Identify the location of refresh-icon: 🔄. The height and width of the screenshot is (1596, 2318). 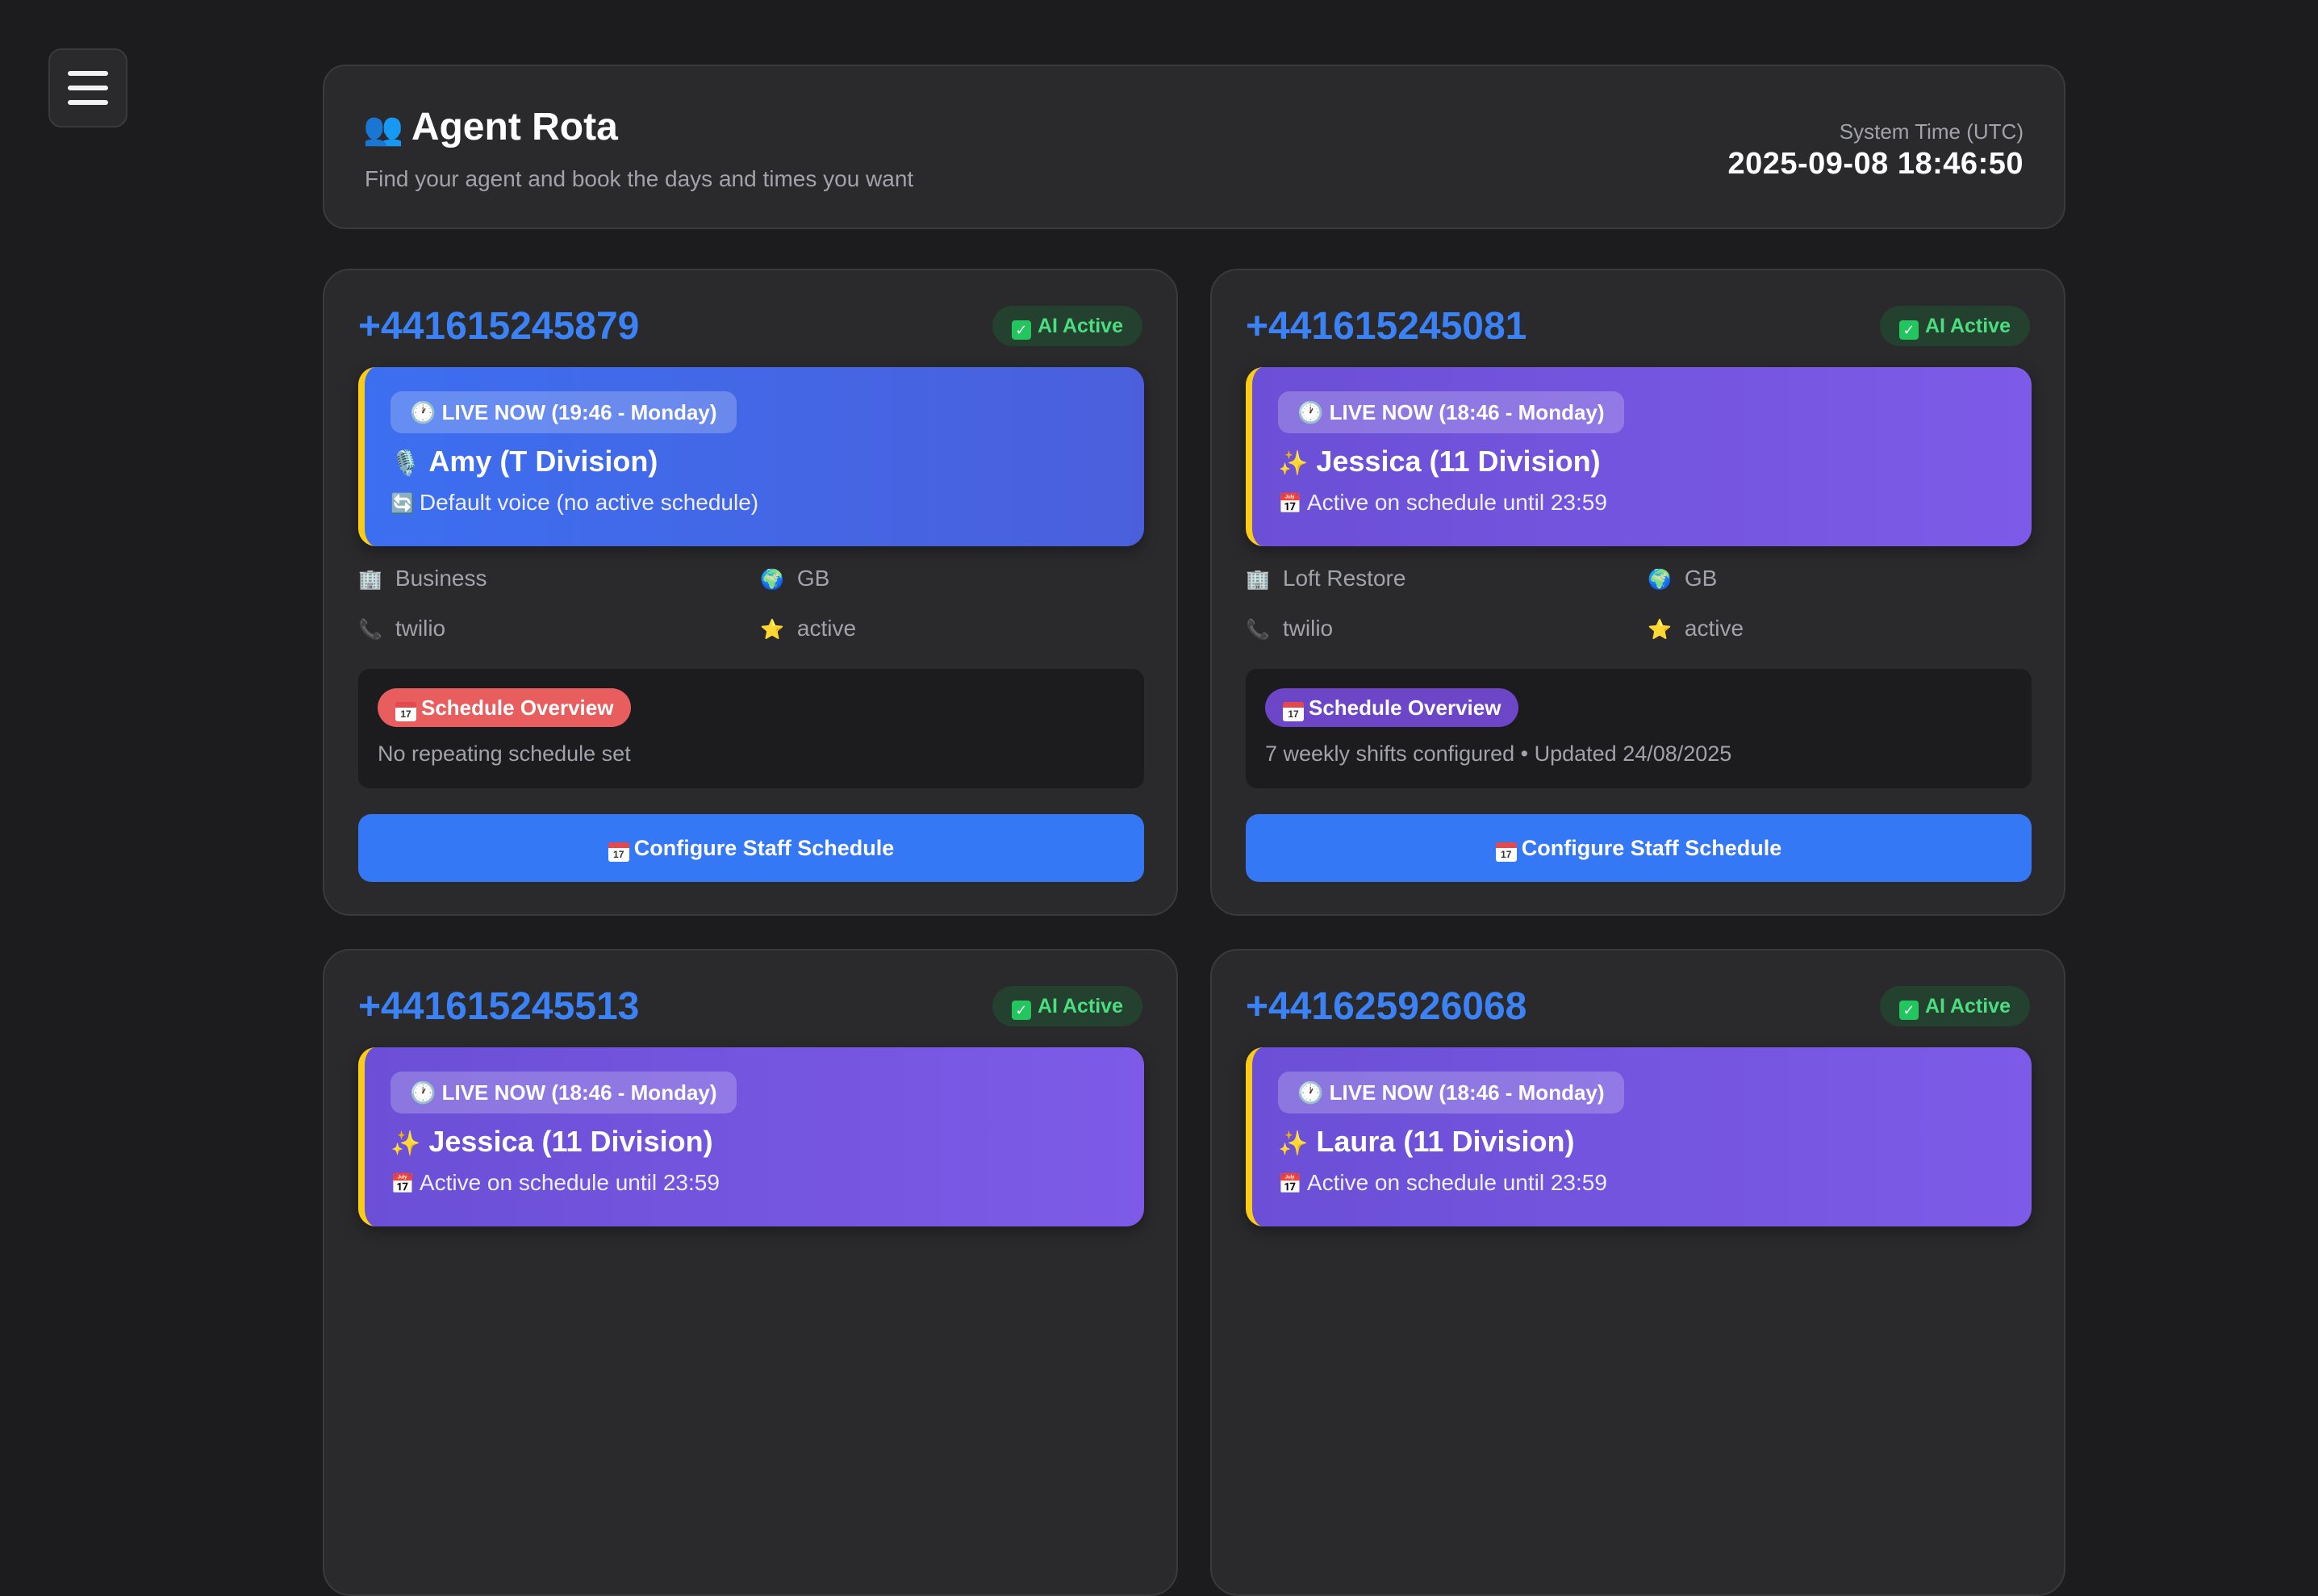
(403, 504).